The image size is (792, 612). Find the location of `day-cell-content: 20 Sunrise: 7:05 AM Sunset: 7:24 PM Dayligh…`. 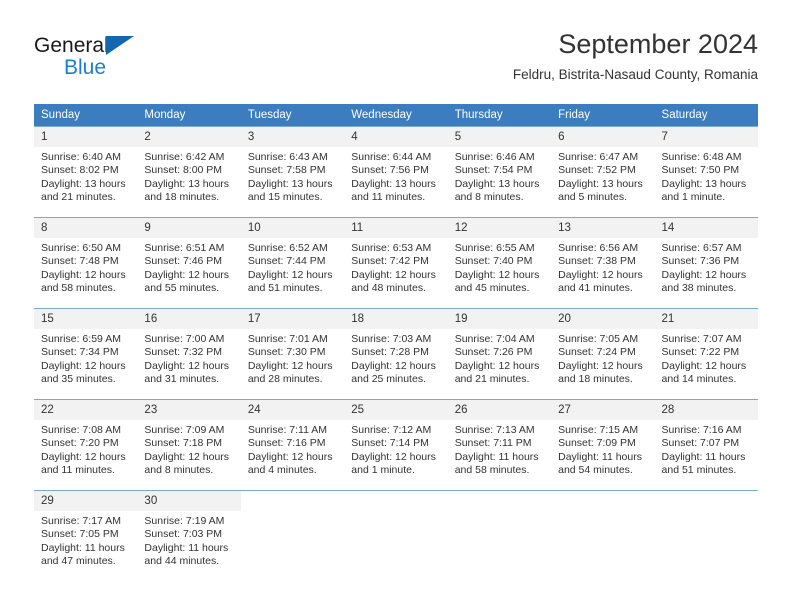

day-cell-content: 20 Sunrise: 7:05 AM Sunset: 7:24 PM Dayligh… is located at coordinates (603, 351).